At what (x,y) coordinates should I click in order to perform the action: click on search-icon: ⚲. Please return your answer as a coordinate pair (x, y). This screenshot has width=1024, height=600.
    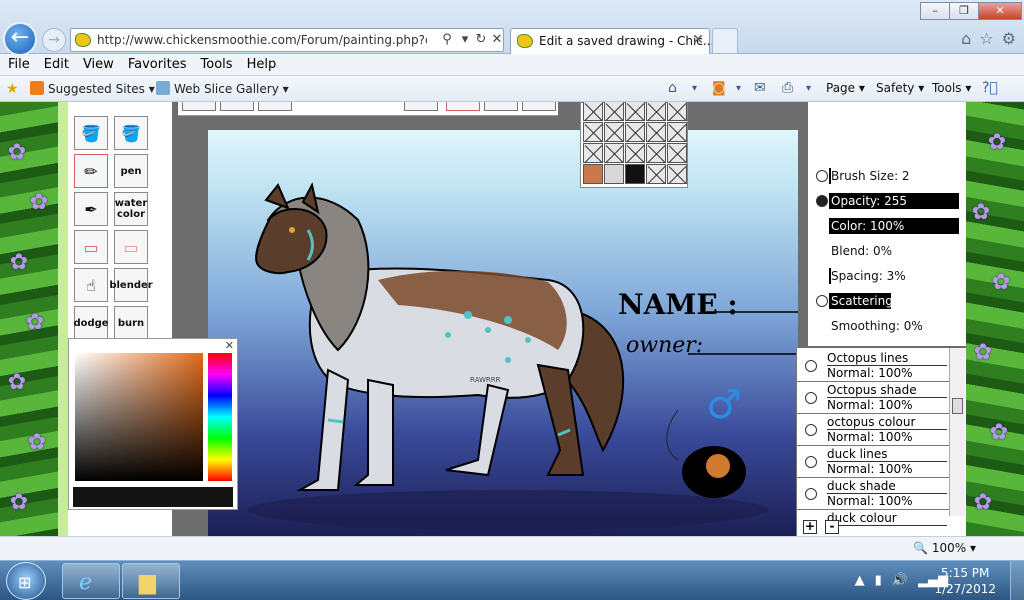
    Looking at the image, I should click on (447, 39).